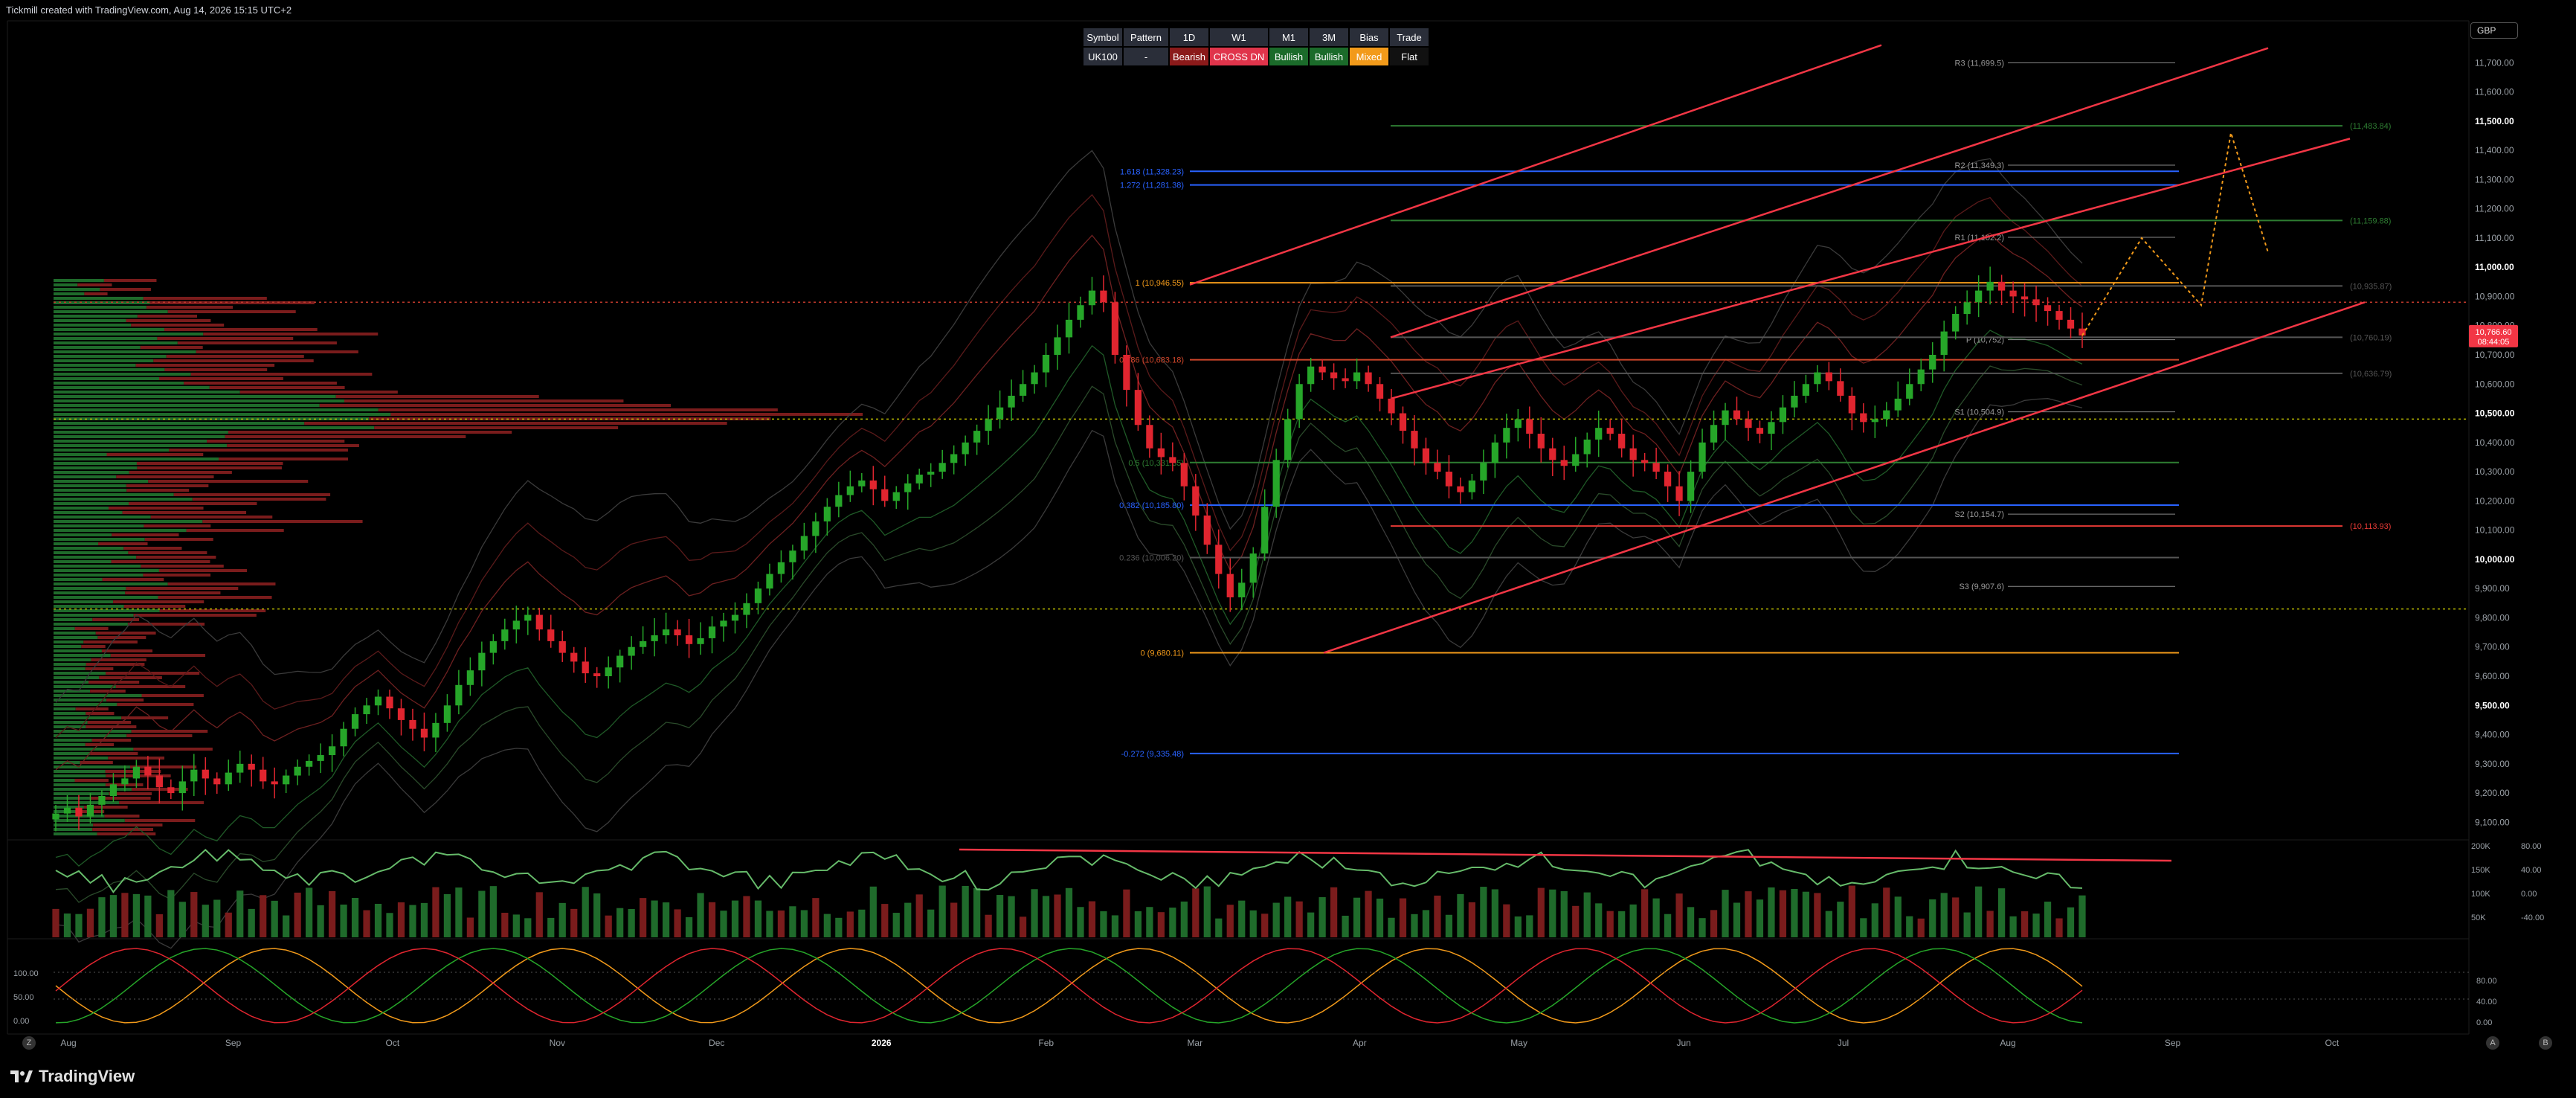  What do you see at coordinates (1329, 56) in the screenshot?
I see `signal-value-5: Bullish` at bounding box center [1329, 56].